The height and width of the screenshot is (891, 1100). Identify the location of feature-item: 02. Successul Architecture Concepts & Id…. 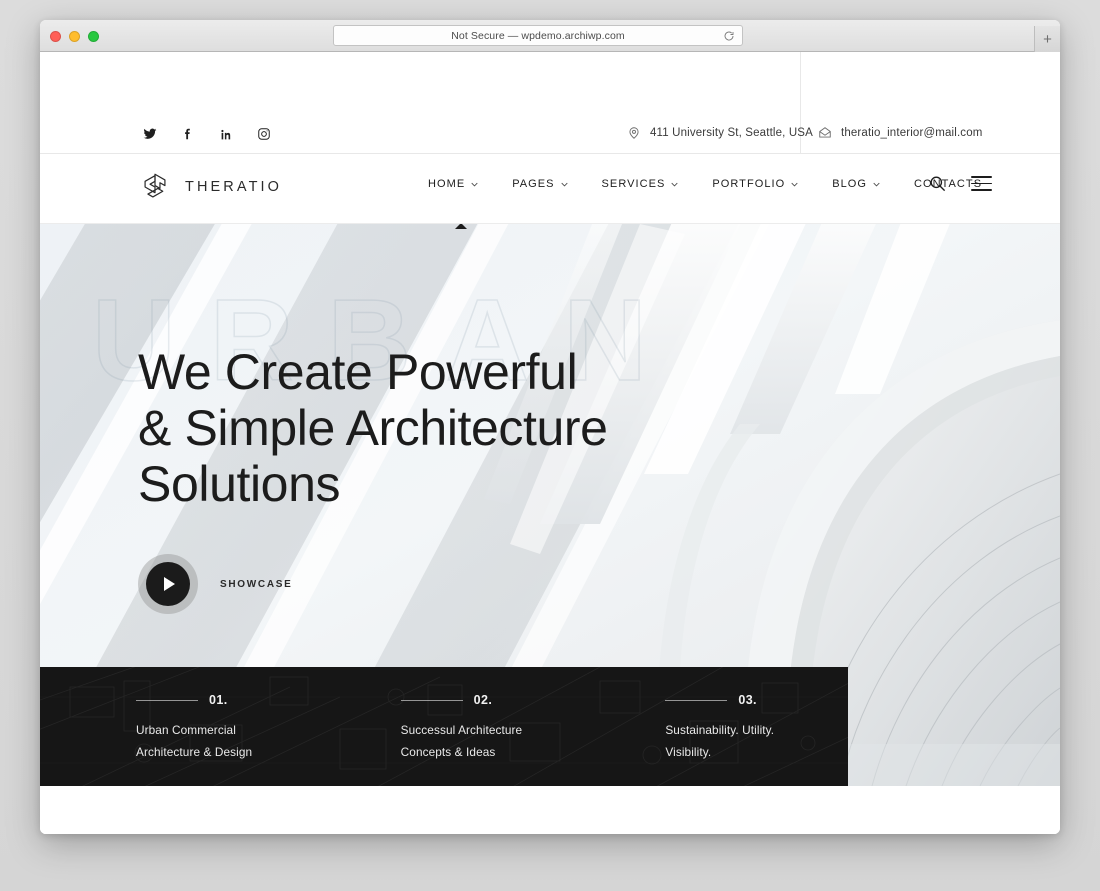
(492, 739).